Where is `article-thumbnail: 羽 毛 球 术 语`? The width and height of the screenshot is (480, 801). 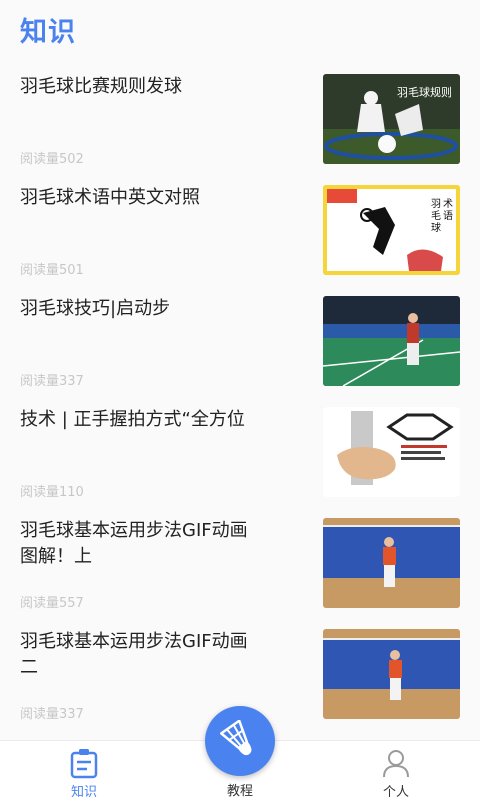
article-thumbnail: 羽 毛 球 术 语 is located at coordinates (391, 230).